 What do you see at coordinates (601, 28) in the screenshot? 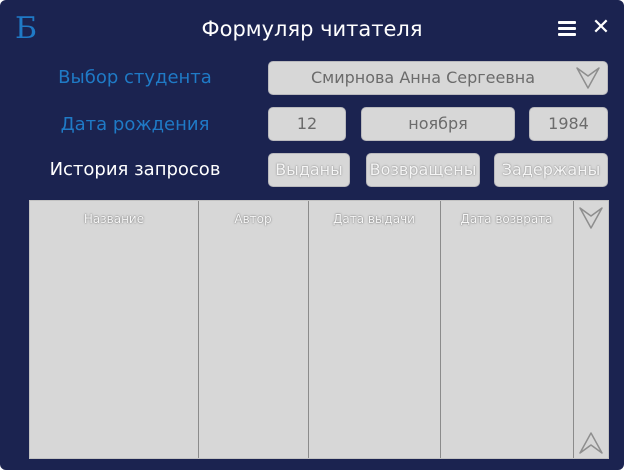
I see `close-icon: ✕` at bounding box center [601, 28].